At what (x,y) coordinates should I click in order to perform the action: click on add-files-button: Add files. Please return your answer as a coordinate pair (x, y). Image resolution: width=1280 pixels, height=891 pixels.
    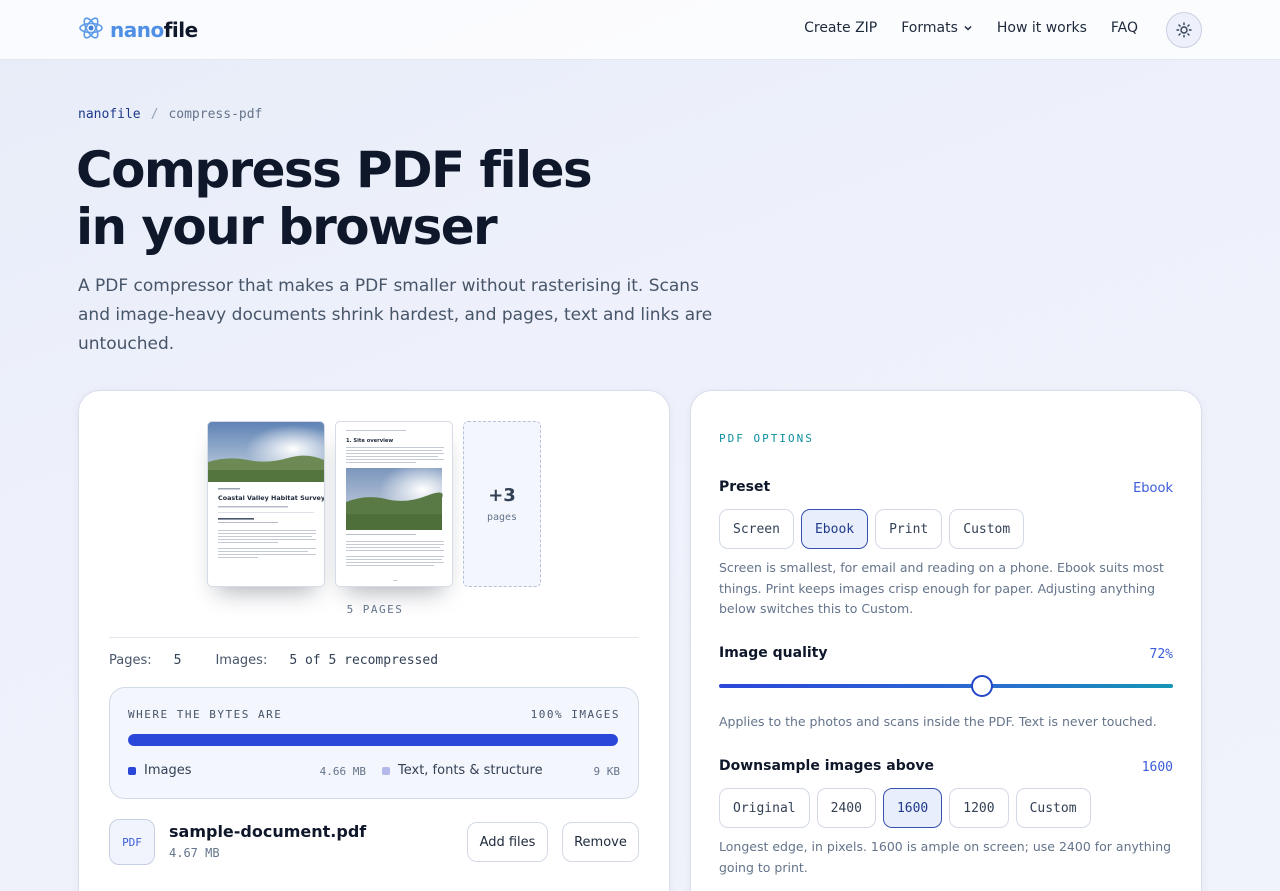
    Looking at the image, I should click on (507, 842).